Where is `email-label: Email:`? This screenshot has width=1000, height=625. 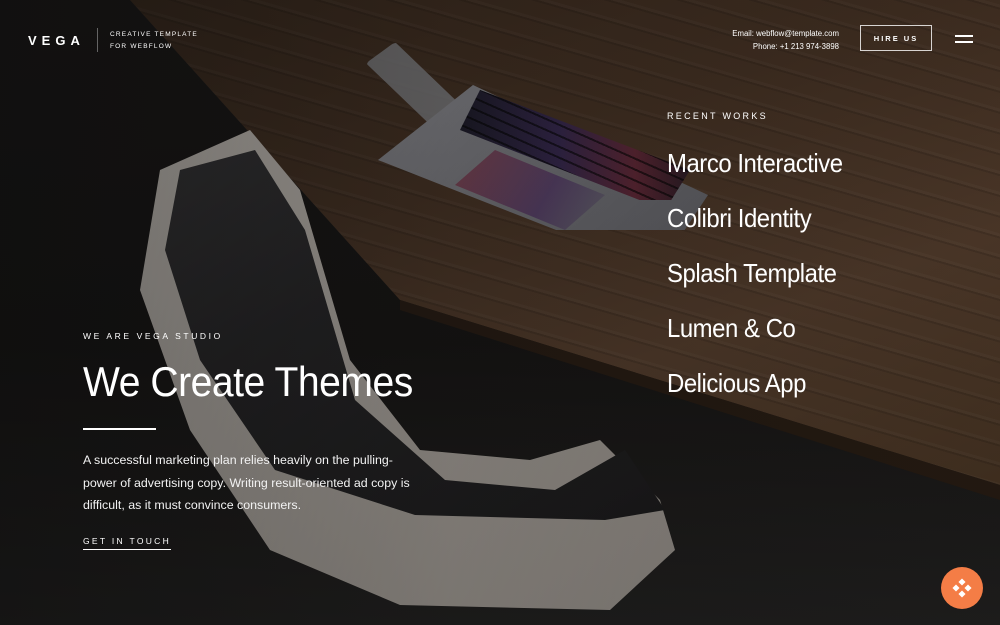
email-label: Email: is located at coordinates (743, 33).